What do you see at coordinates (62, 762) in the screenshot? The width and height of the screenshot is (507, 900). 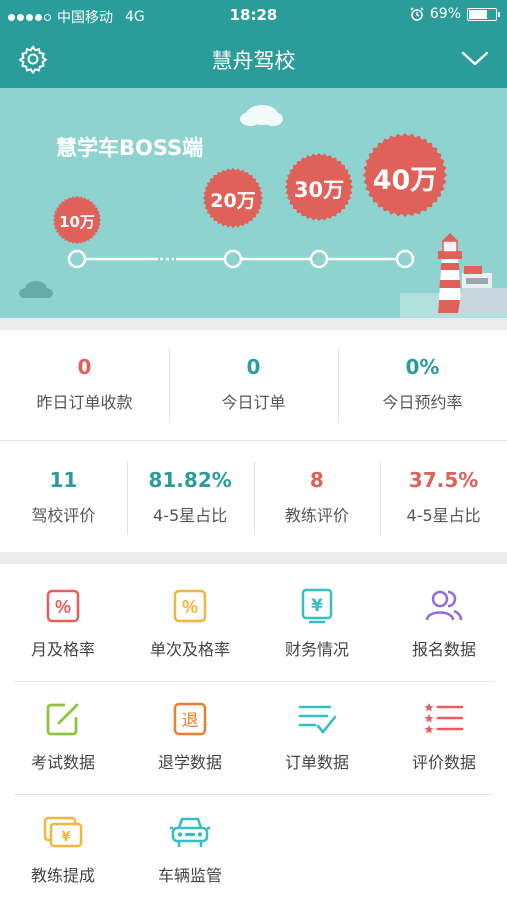 I see `menu-label: 考试数据` at bounding box center [62, 762].